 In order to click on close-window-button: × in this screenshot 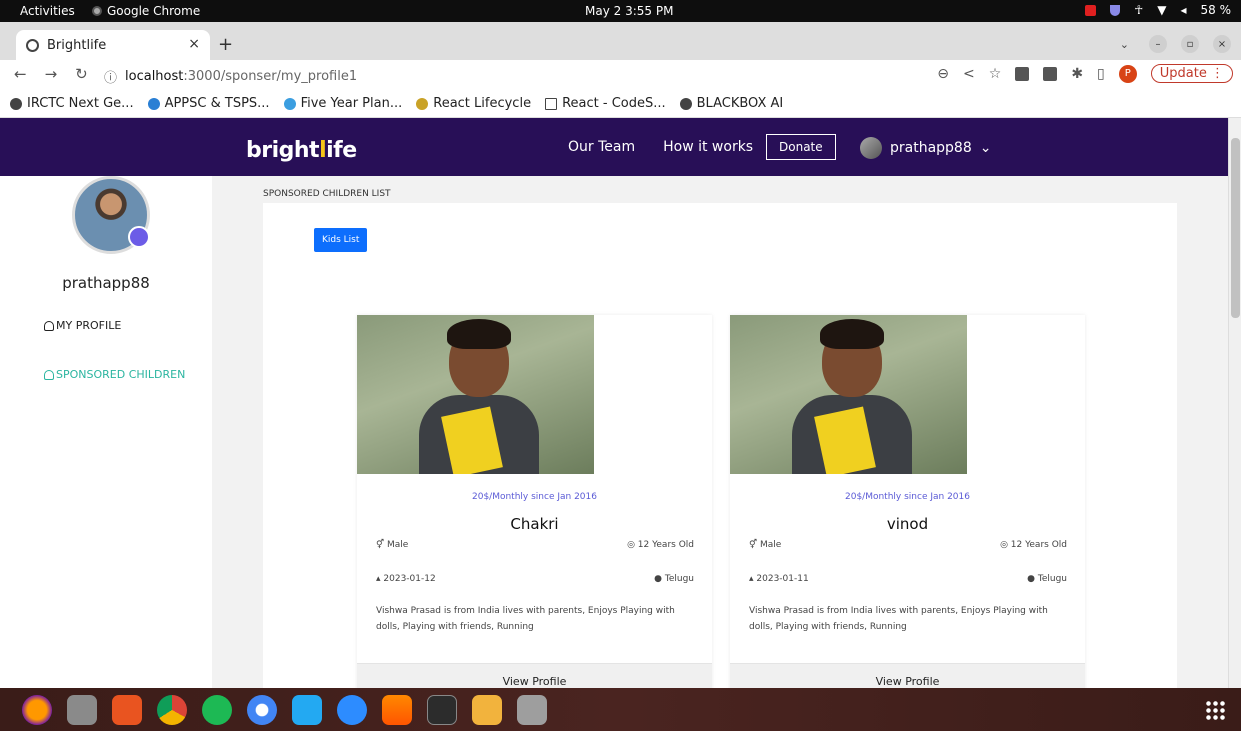, I will do `click(1222, 44)`.